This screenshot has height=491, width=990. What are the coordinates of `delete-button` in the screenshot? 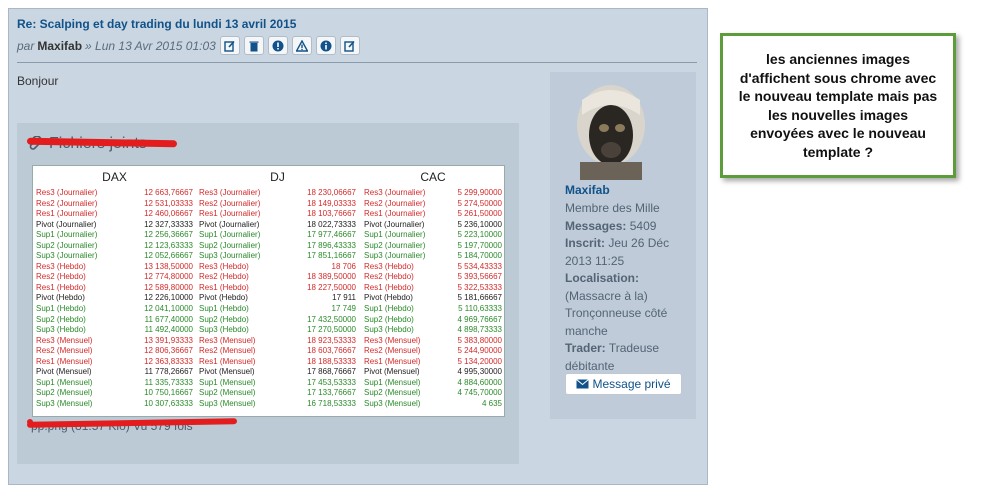 It's located at (253, 45).